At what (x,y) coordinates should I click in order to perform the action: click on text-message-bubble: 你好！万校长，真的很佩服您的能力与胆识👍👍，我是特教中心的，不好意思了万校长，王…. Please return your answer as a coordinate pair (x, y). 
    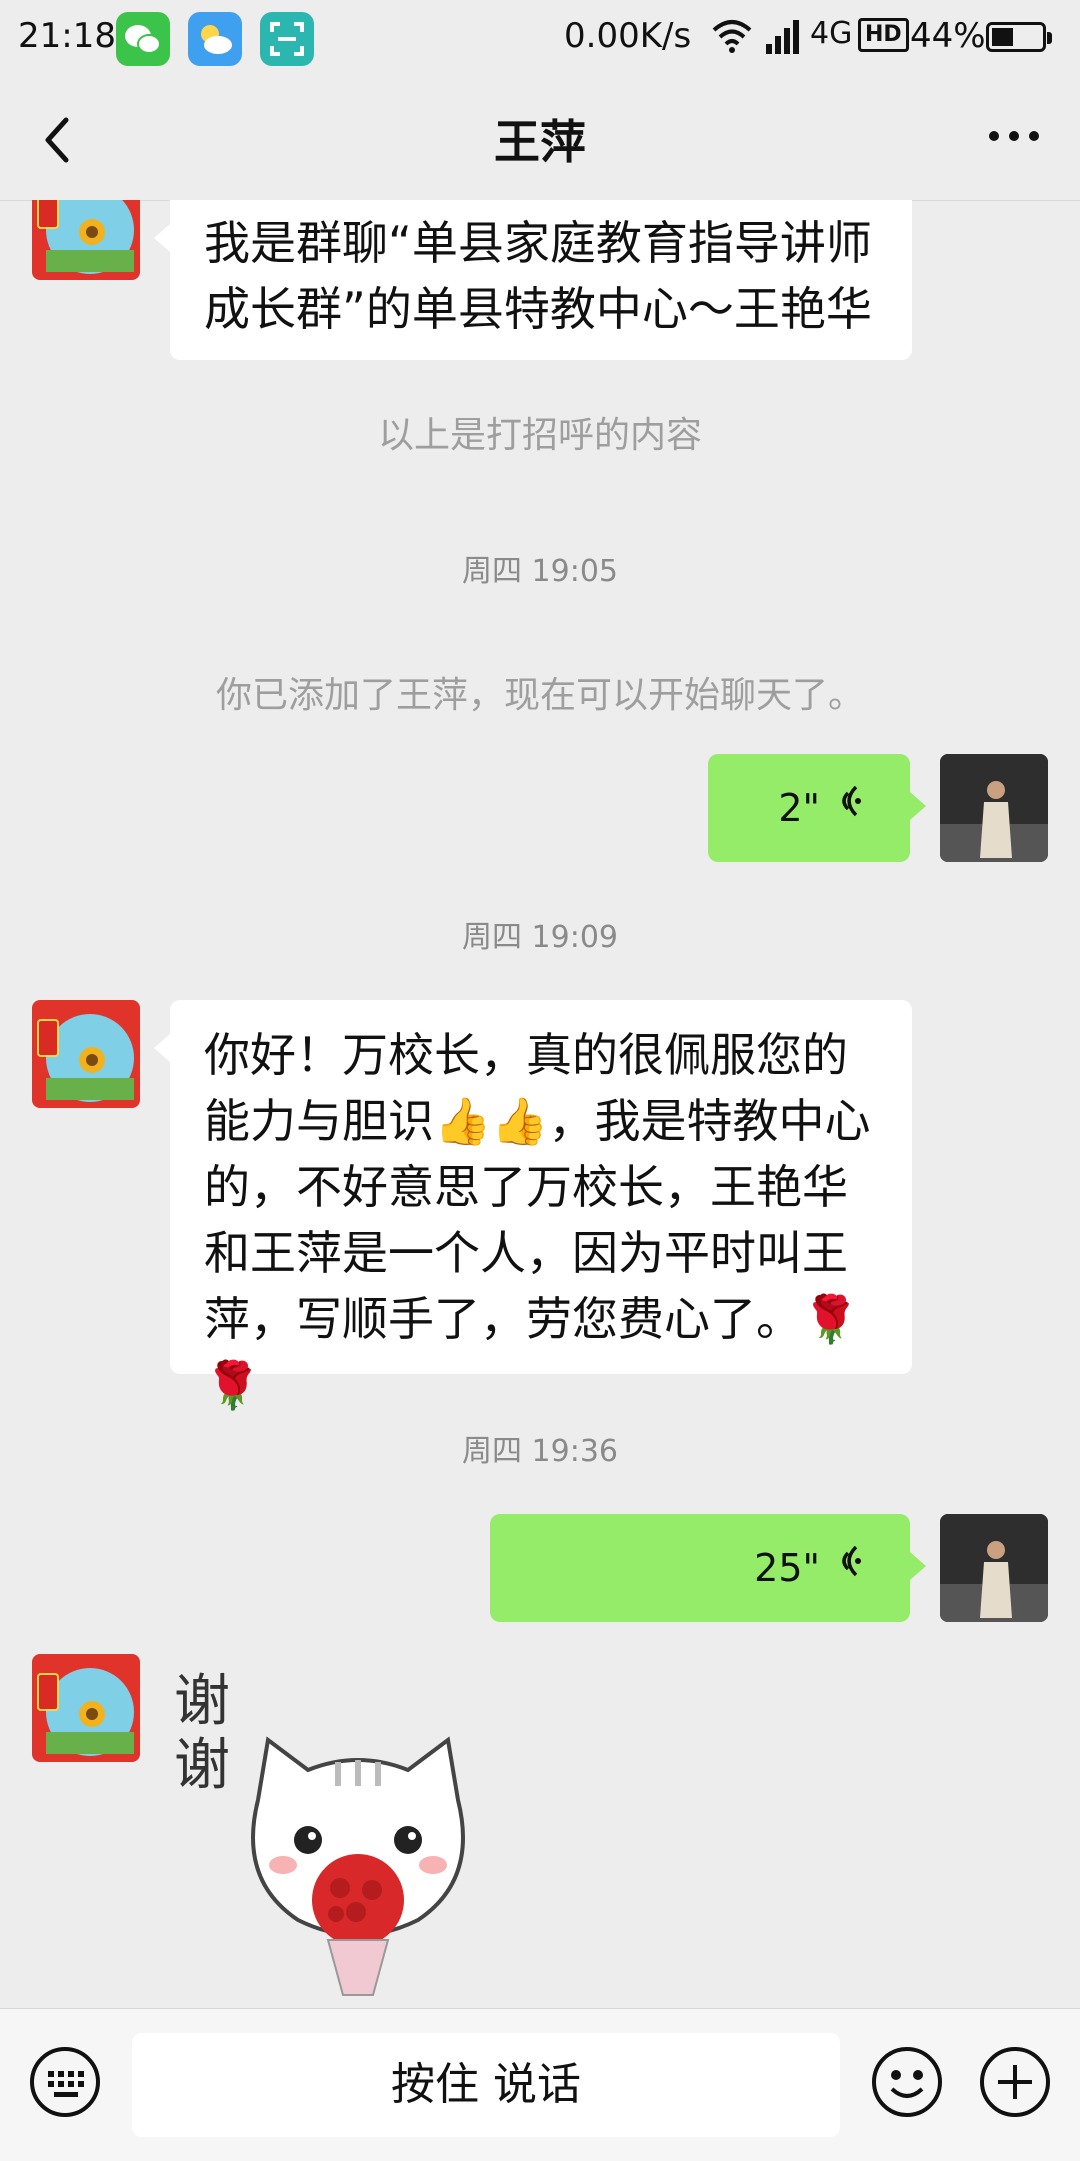
    Looking at the image, I should click on (533, 1206).